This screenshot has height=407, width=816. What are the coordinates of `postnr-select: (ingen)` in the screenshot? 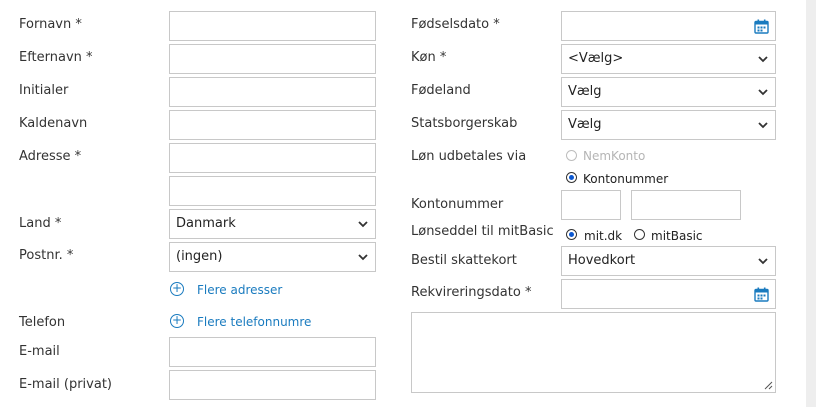 It's located at (272, 257).